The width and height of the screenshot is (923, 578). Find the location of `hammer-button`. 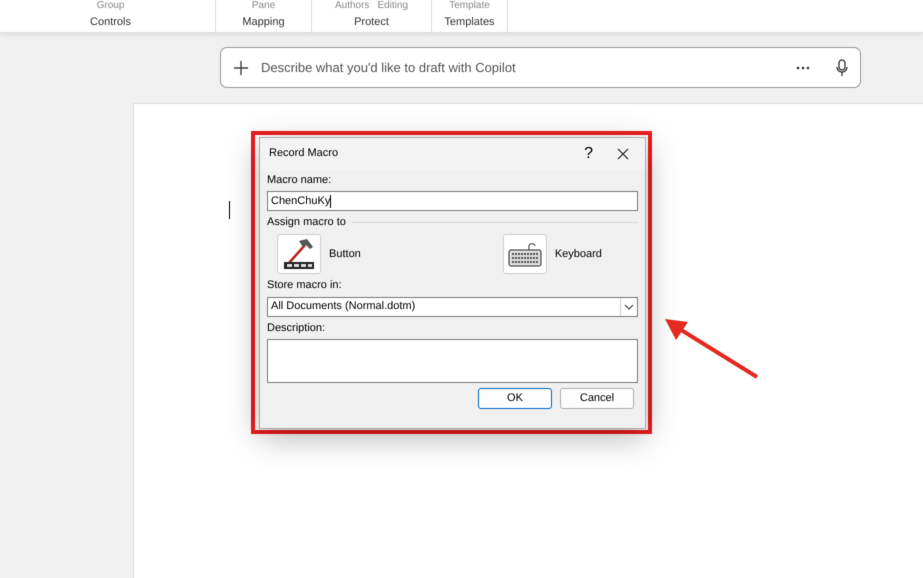

hammer-button is located at coordinates (299, 254).